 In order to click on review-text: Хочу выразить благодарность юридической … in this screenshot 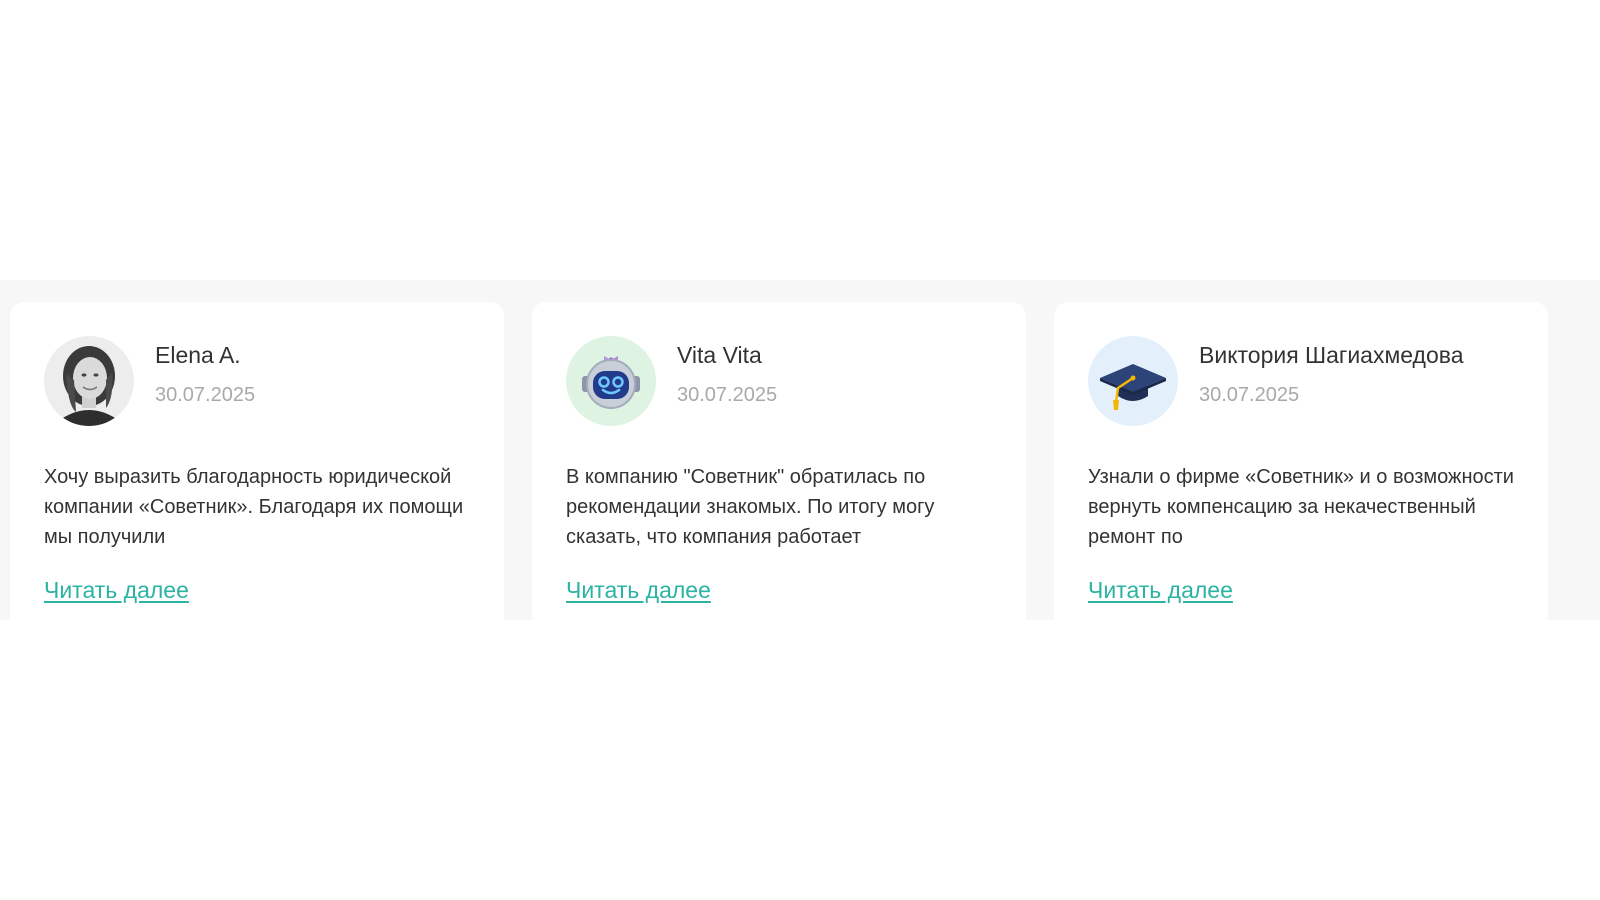, I will do `click(254, 507)`.